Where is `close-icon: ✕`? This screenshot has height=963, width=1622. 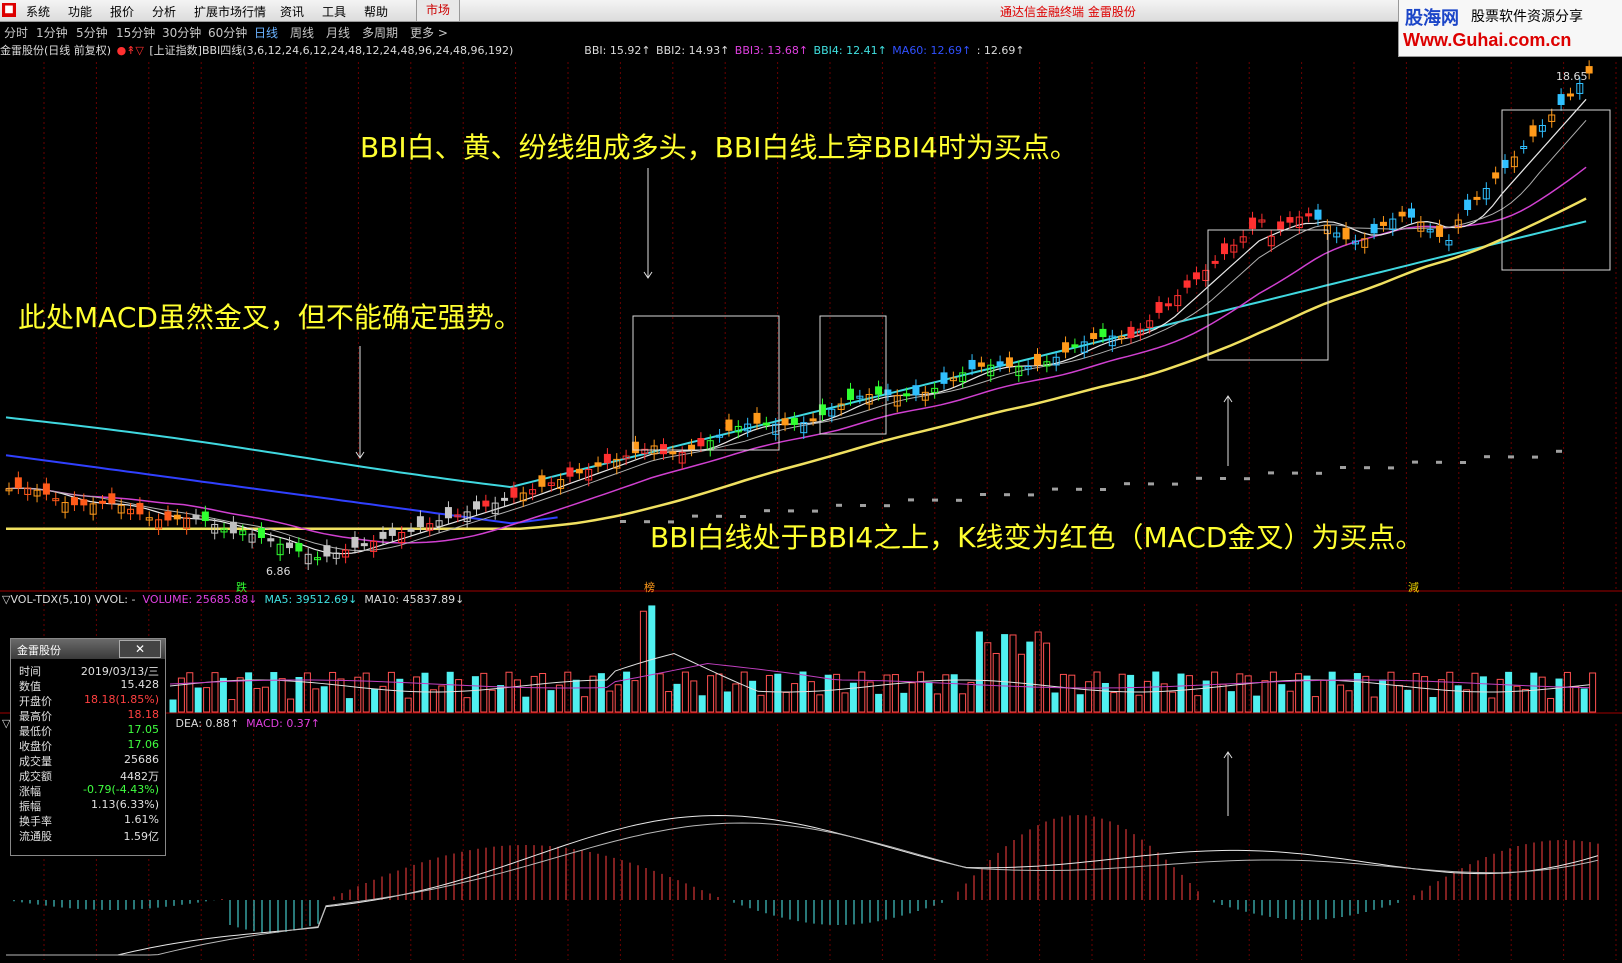 close-icon: ✕ is located at coordinates (140, 649).